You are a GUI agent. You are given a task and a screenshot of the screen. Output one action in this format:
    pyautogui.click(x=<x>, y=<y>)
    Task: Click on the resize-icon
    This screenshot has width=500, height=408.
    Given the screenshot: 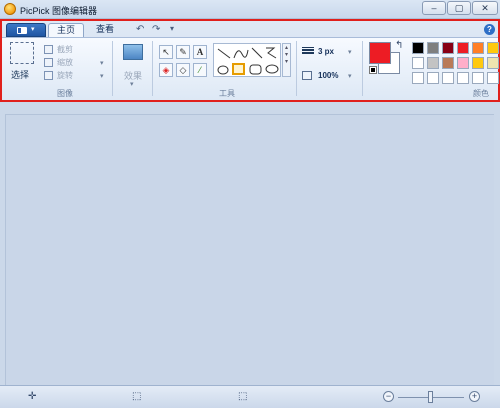 What is the action you would take?
    pyautogui.click(x=48, y=63)
    